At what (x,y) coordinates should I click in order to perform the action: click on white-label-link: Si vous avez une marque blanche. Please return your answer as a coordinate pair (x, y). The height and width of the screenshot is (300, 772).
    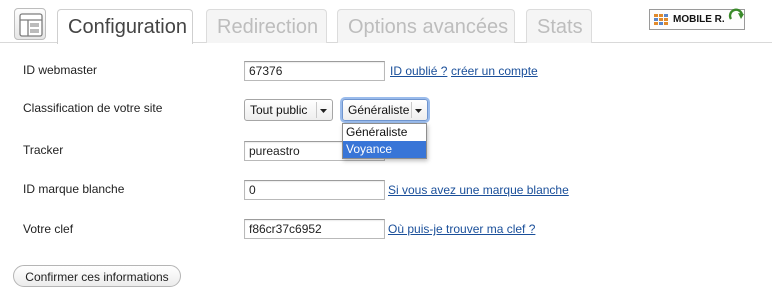
    Looking at the image, I should click on (478, 190).